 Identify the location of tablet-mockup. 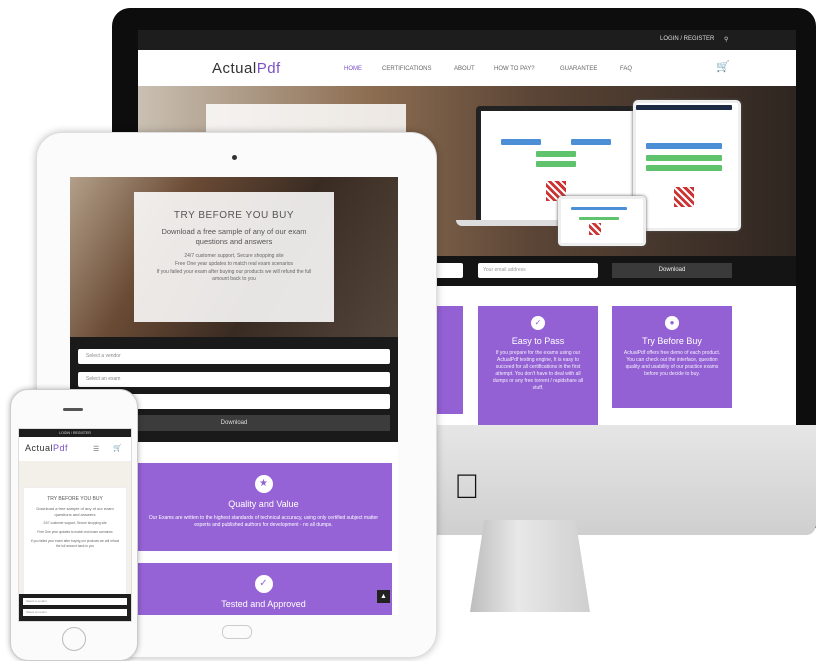
(687, 165).